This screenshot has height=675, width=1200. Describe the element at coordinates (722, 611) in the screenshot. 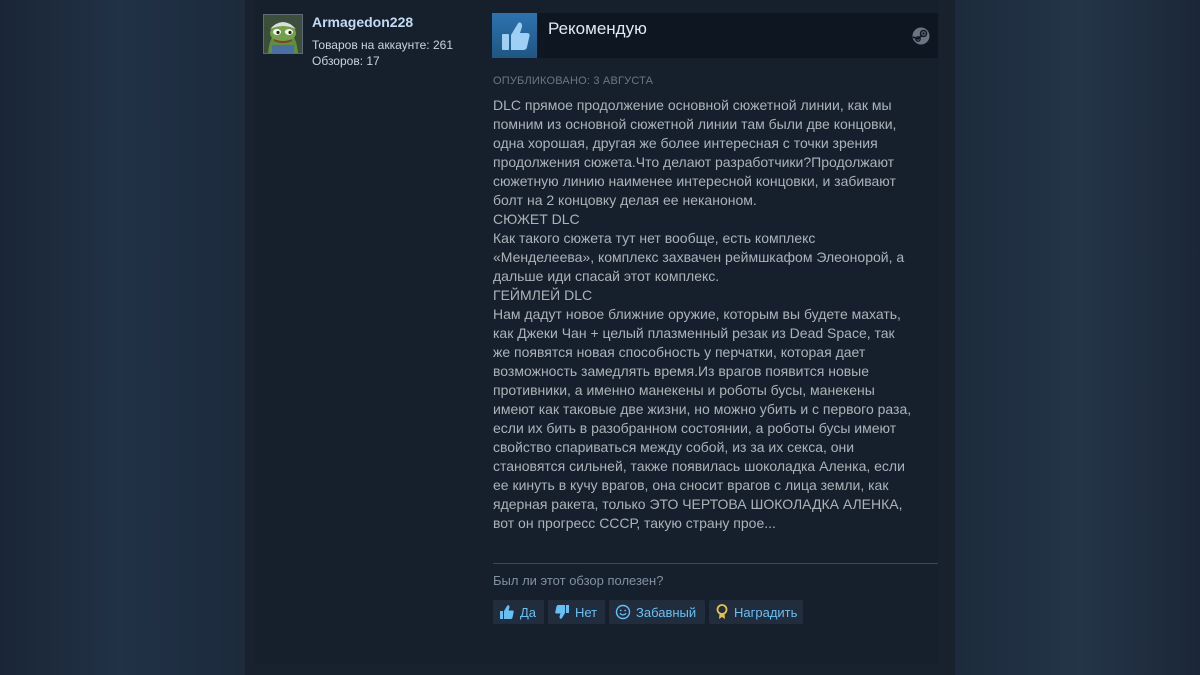

I see `award-icon` at that location.